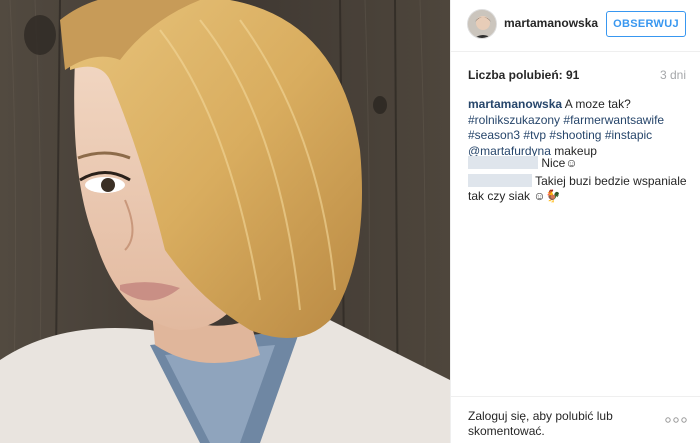  Describe the element at coordinates (673, 75) in the screenshot. I see `post-time: 3 dni` at that location.